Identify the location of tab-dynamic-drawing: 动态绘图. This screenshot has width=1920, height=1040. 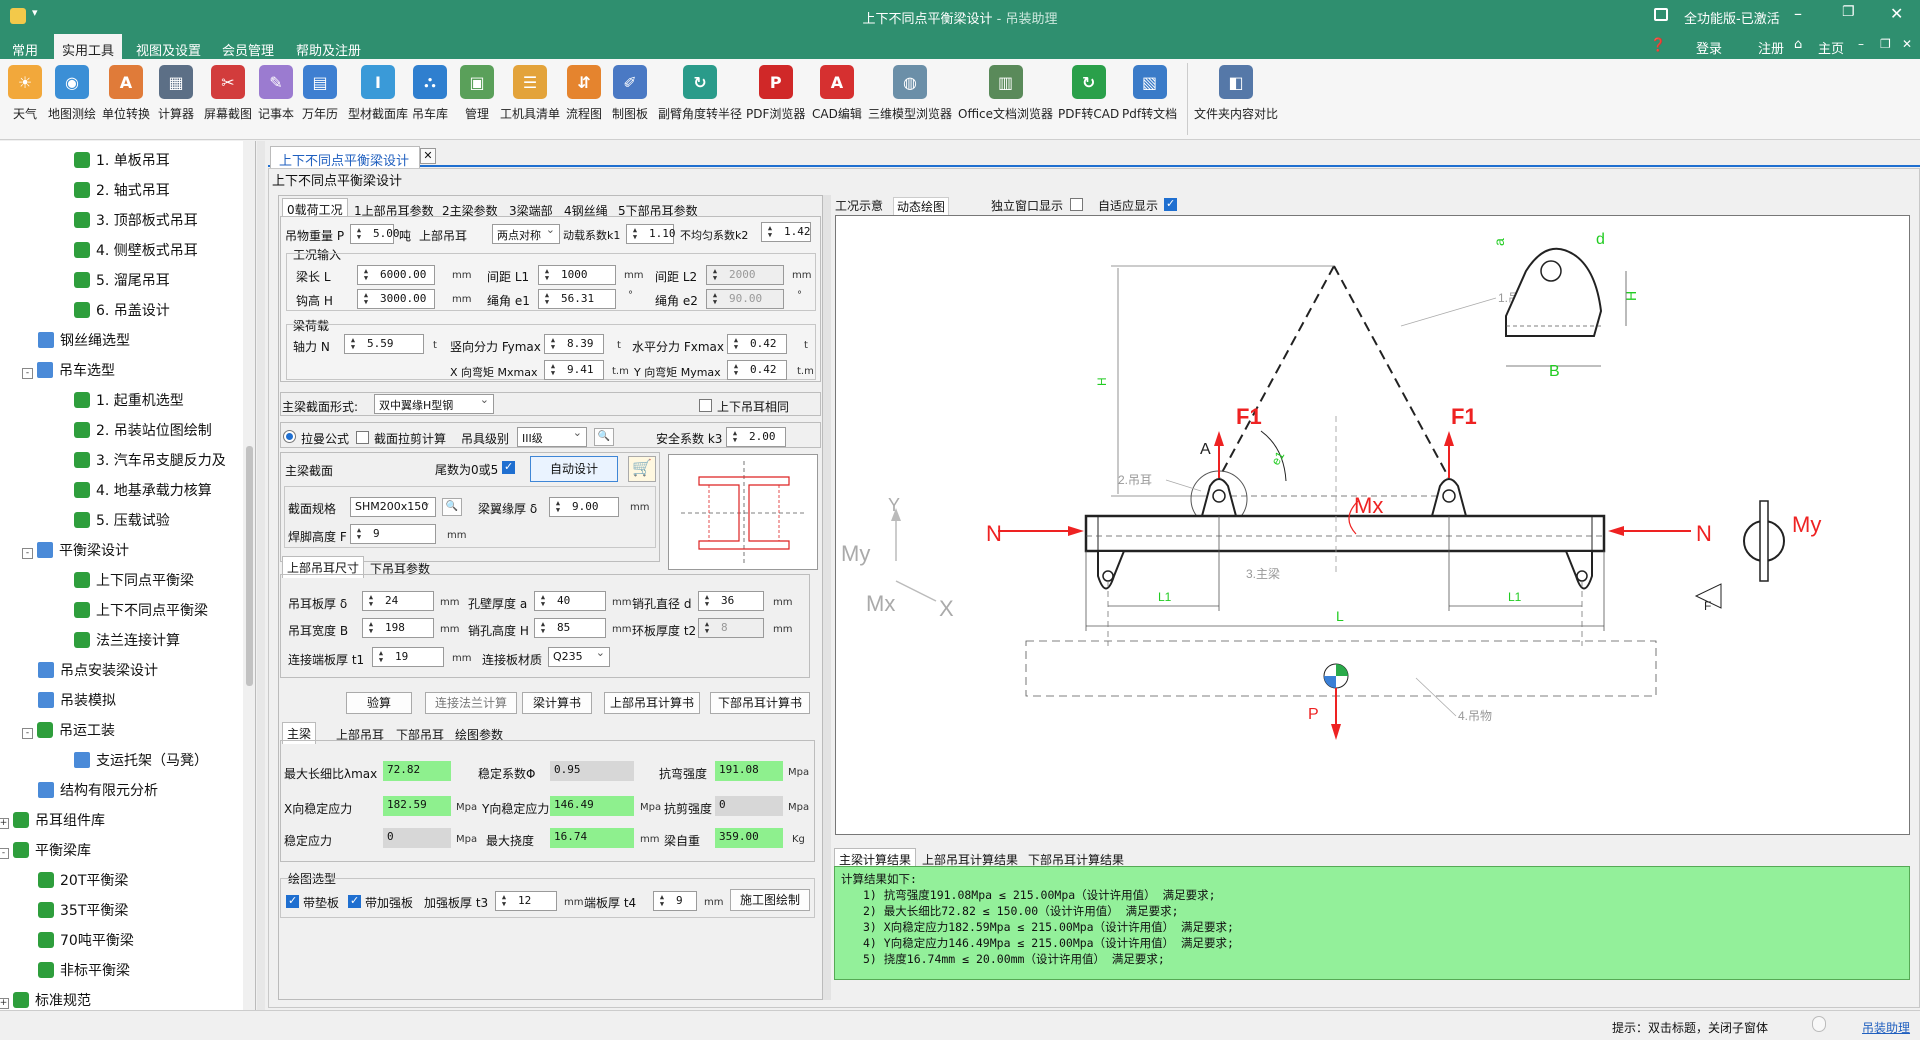
(921, 206).